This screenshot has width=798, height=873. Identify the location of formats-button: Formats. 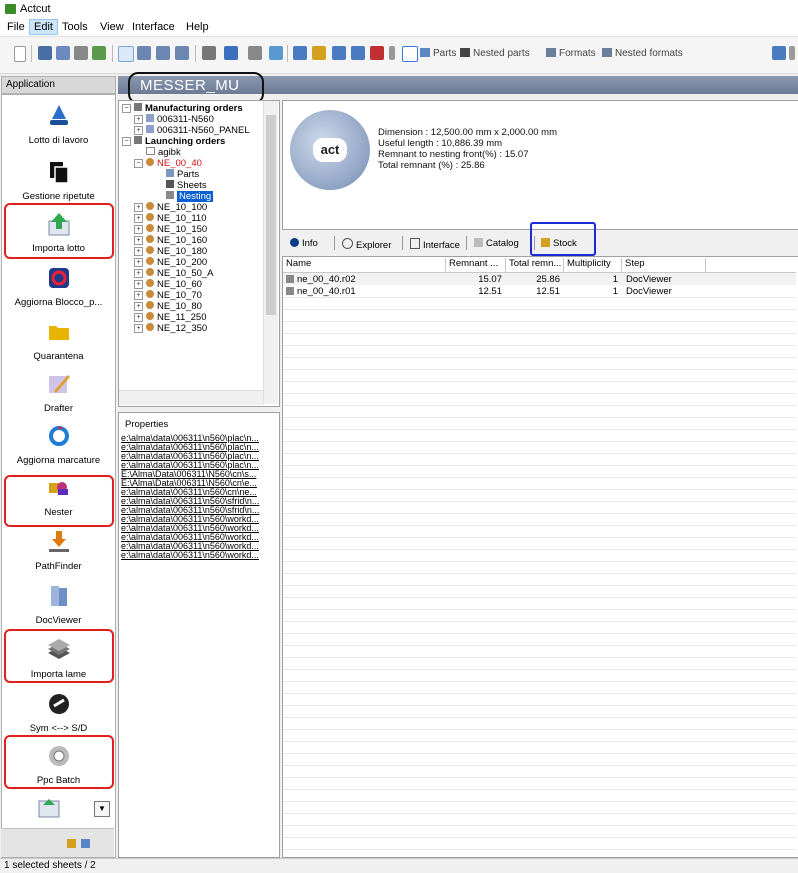
(571, 53).